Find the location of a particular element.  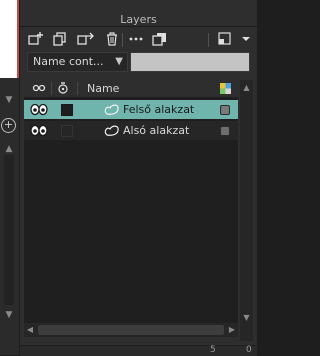

column-header: Name is located at coordinates (131, 89).